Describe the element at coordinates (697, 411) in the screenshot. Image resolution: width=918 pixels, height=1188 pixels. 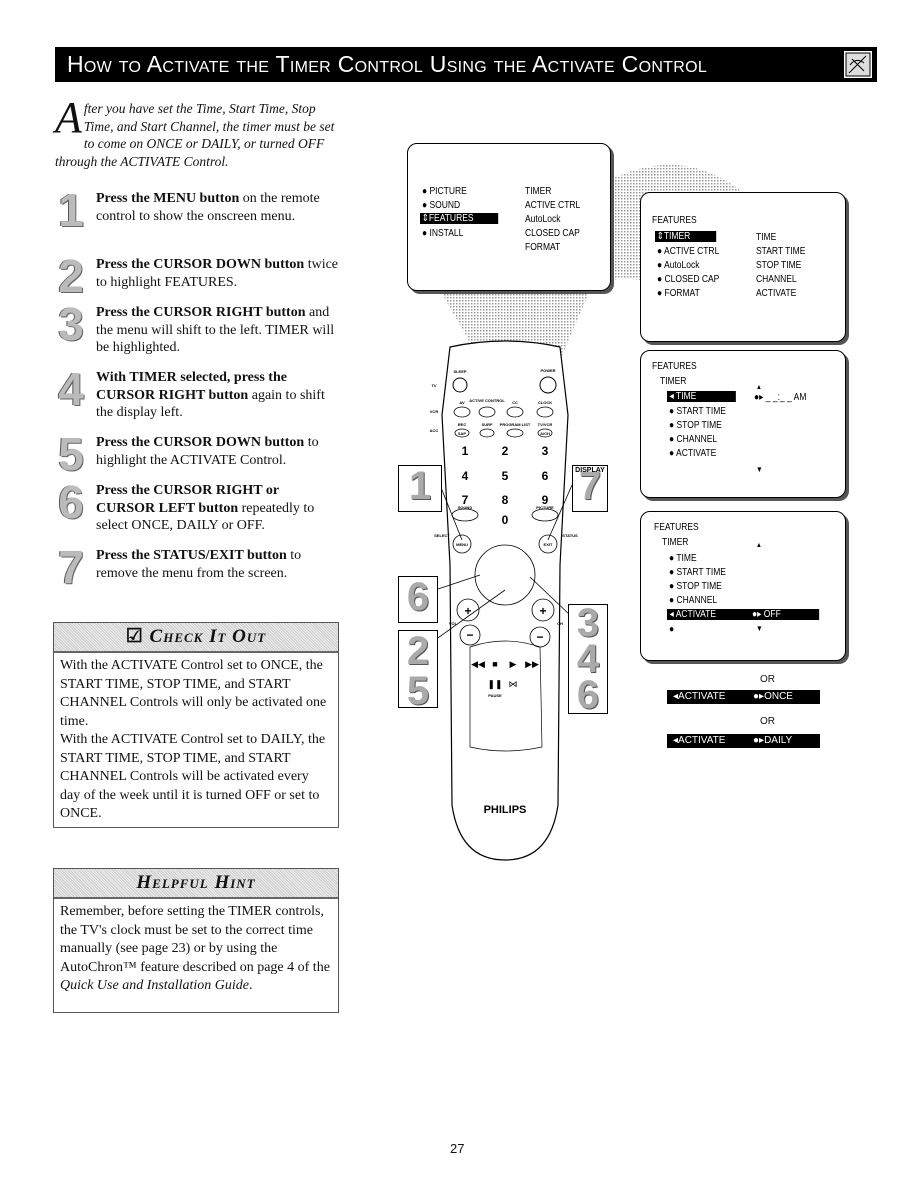
I see `menu-item: ● START TIME` at that location.